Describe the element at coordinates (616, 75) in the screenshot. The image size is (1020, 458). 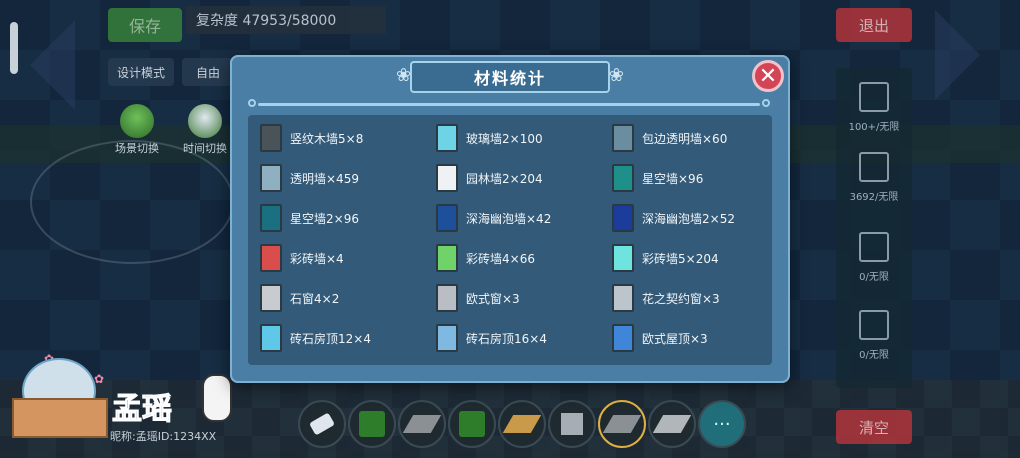
I see `ornament-right-icon: ❀` at that location.